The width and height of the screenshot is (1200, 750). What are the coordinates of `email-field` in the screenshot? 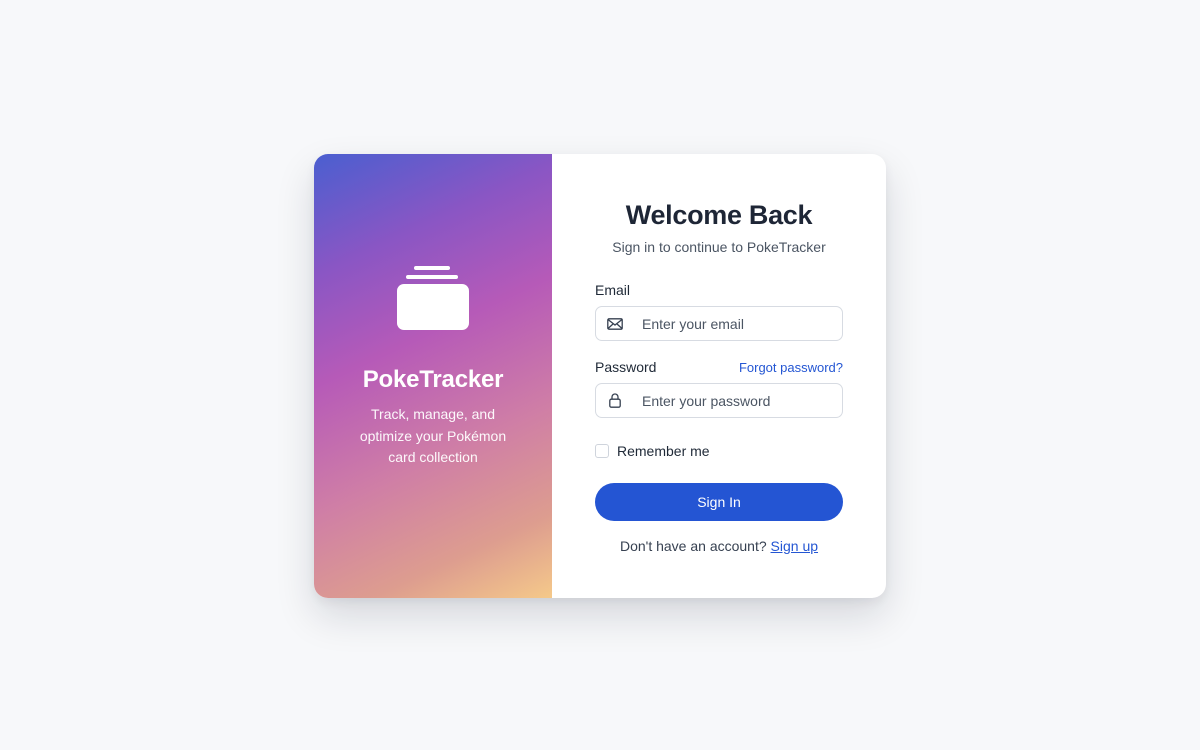 It's located at (719, 323).